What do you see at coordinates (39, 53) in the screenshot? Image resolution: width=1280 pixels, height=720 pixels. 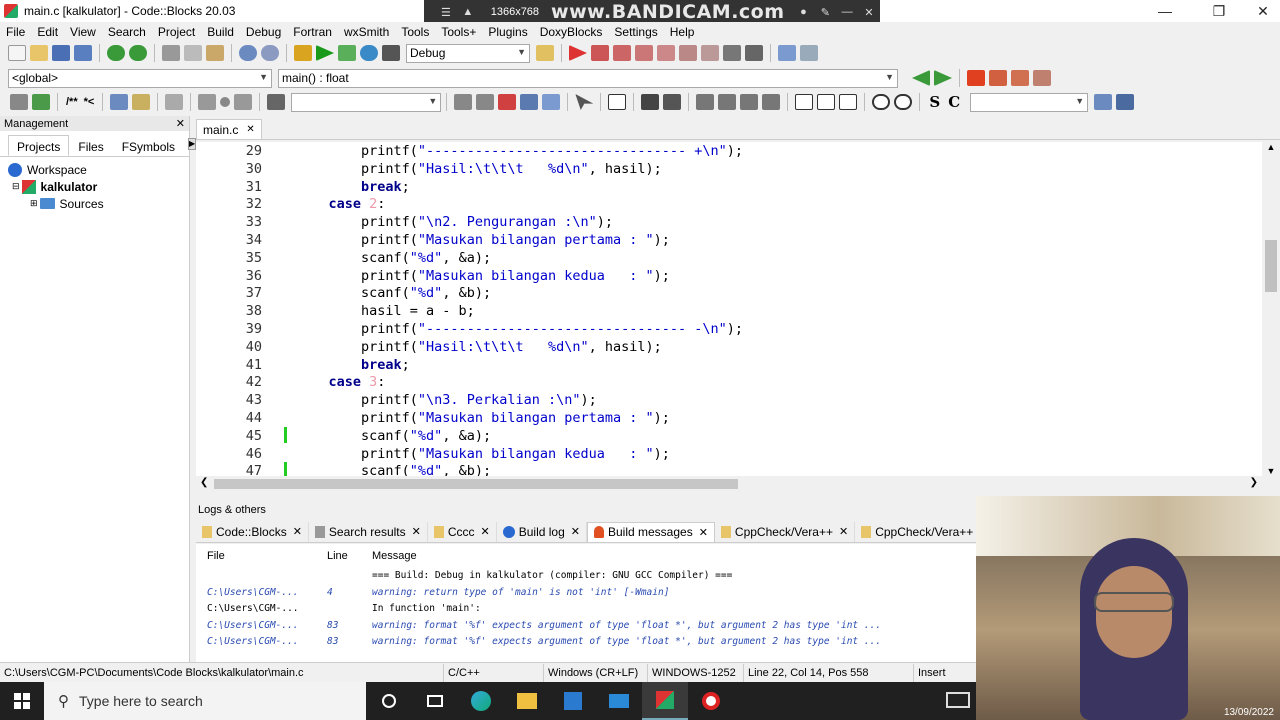 I see `open-file-icon` at bounding box center [39, 53].